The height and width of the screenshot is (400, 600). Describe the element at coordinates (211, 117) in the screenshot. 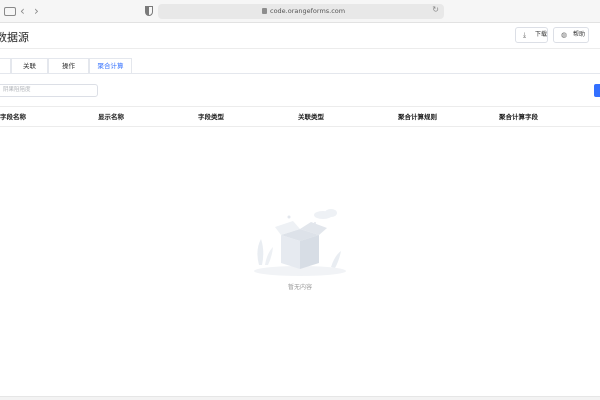

I see `column-header-field-type: 字段类型` at that location.